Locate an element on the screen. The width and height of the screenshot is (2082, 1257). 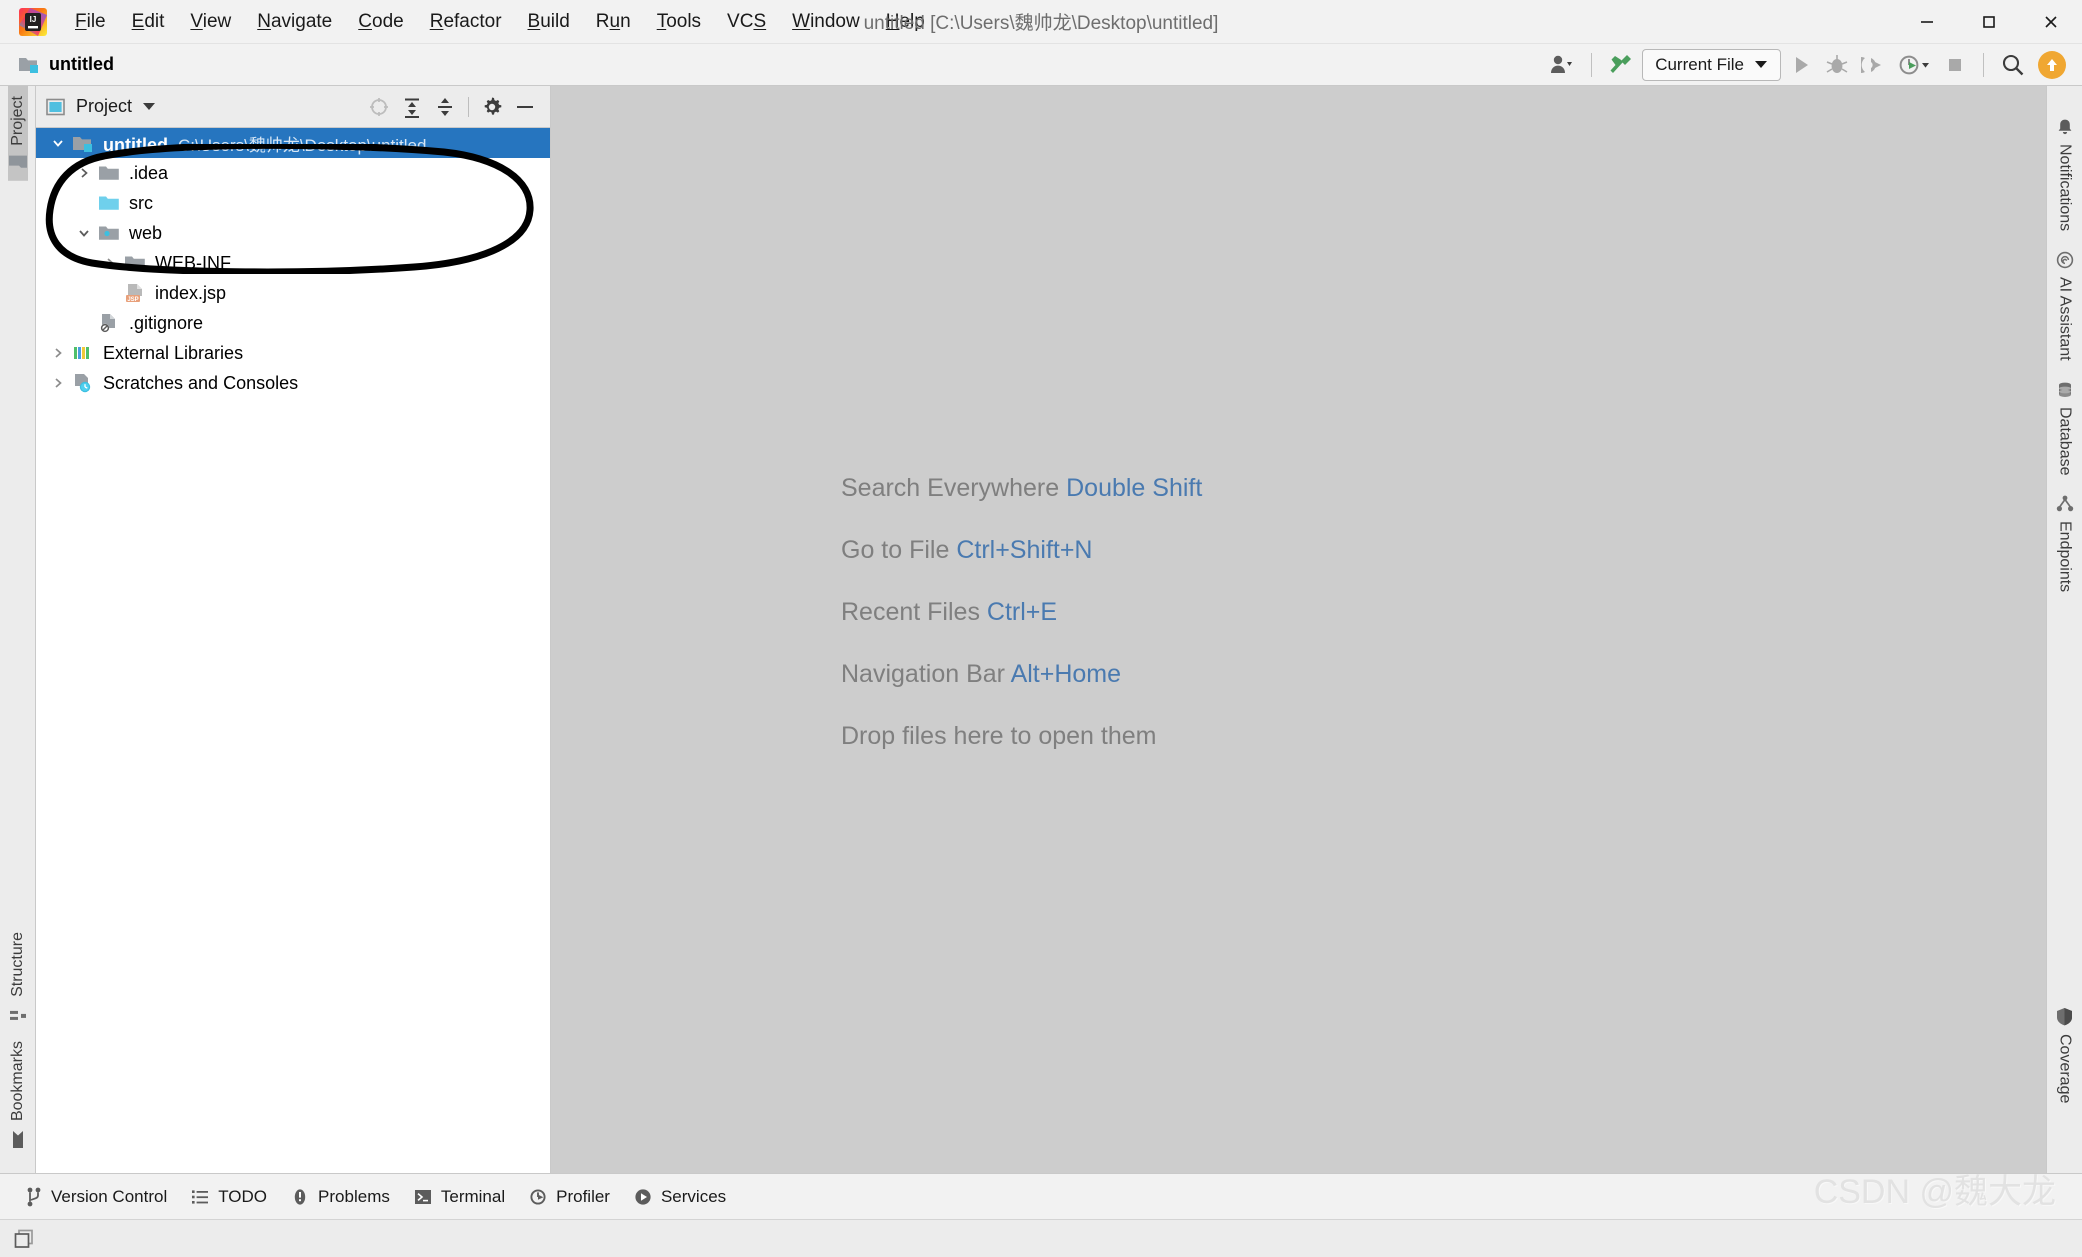
hint-key-search-everywhere: Double Shift is located at coordinates (1134, 488).